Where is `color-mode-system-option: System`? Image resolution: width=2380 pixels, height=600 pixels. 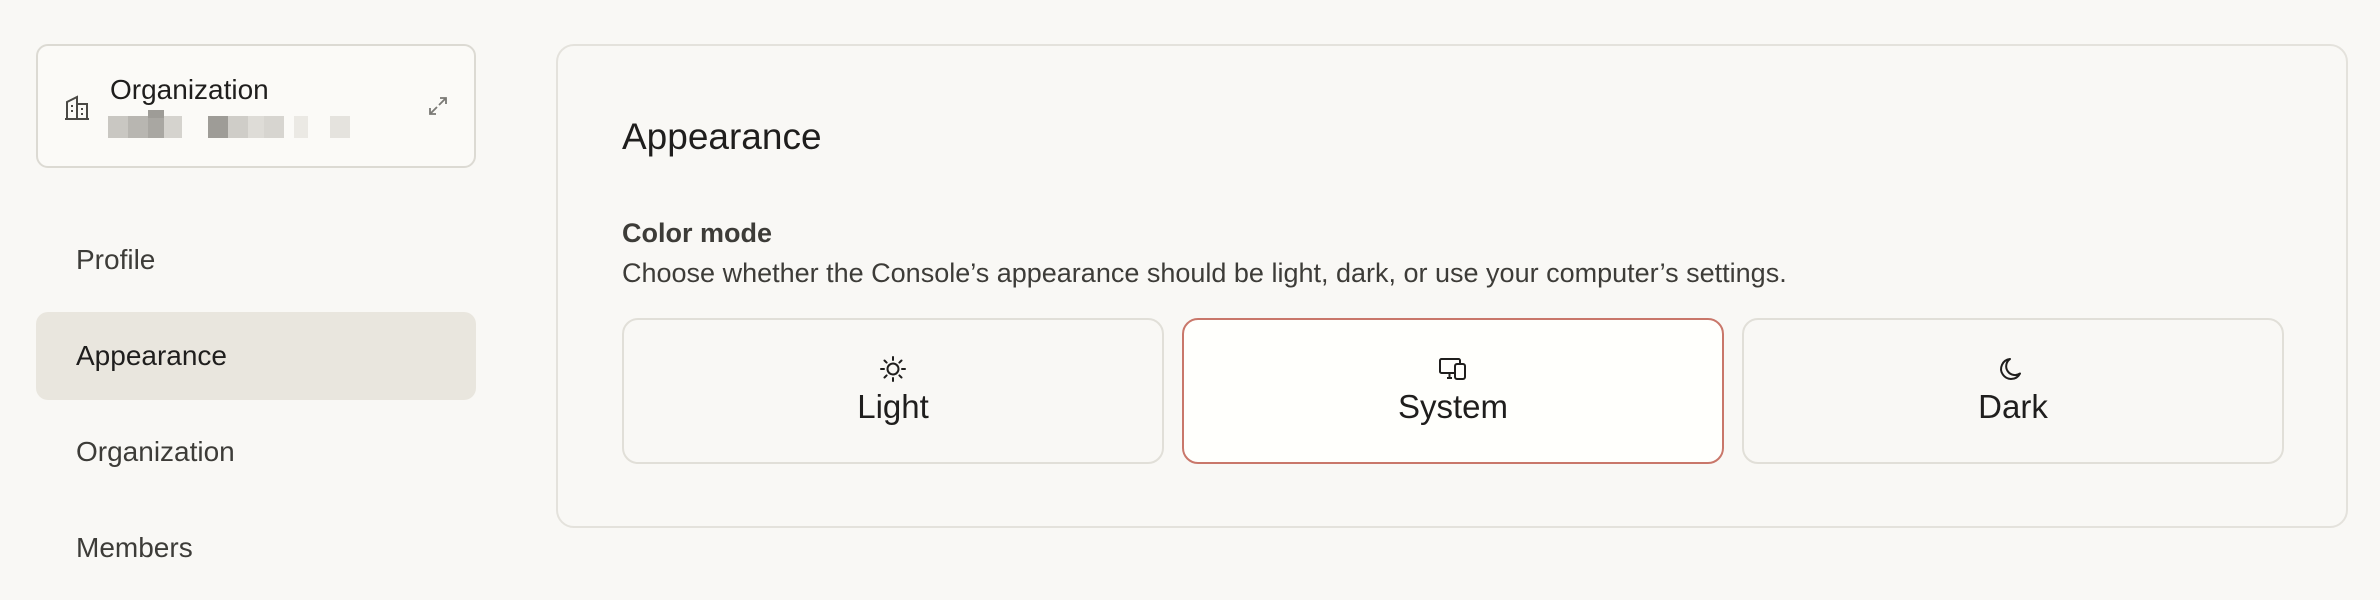
color-mode-system-option: System is located at coordinates (1453, 391).